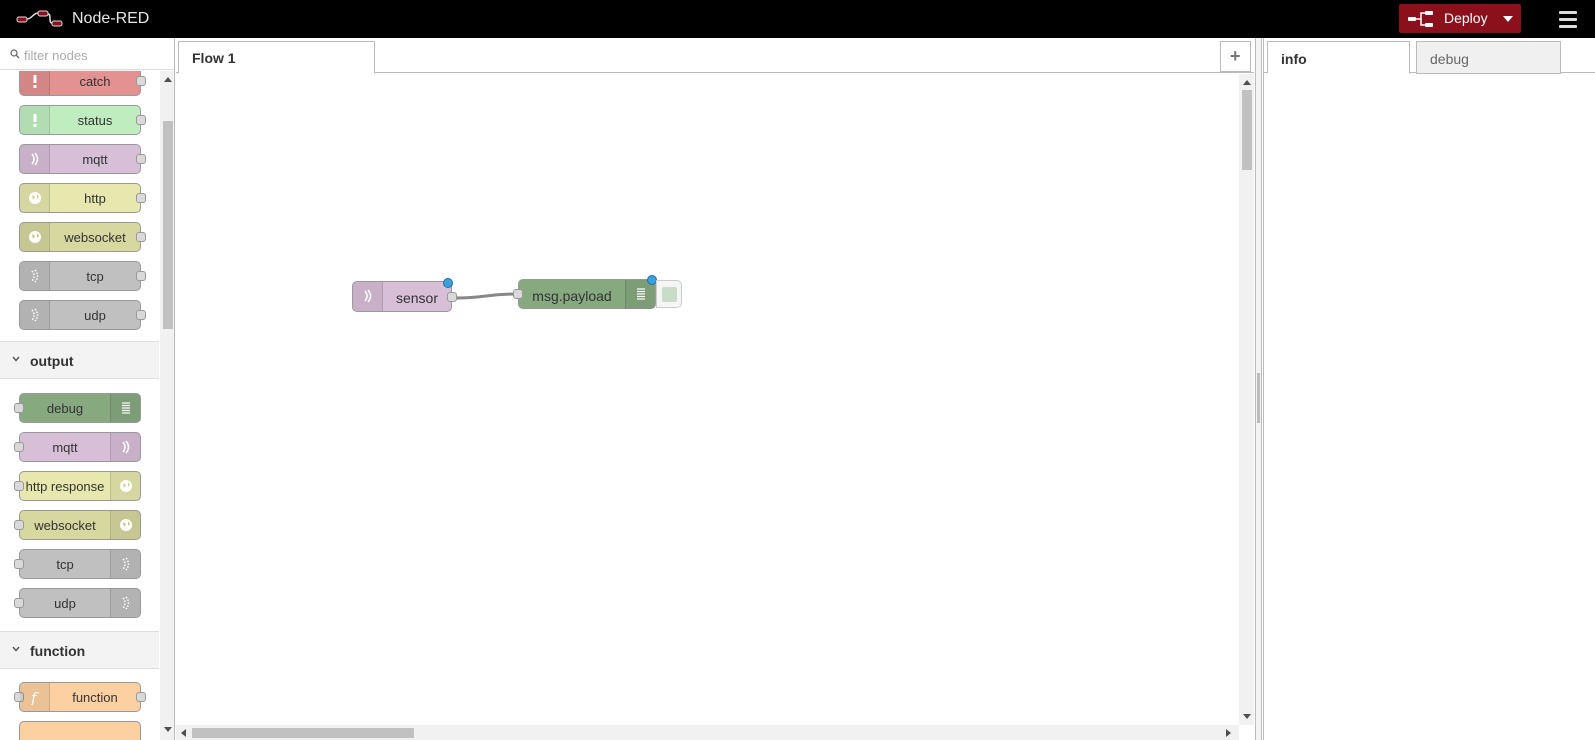 The width and height of the screenshot is (1595, 740). What do you see at coordinates (82, 198) in the screenshot?
I see `palette-node-http-in: http` at bounding box center [82, 198].